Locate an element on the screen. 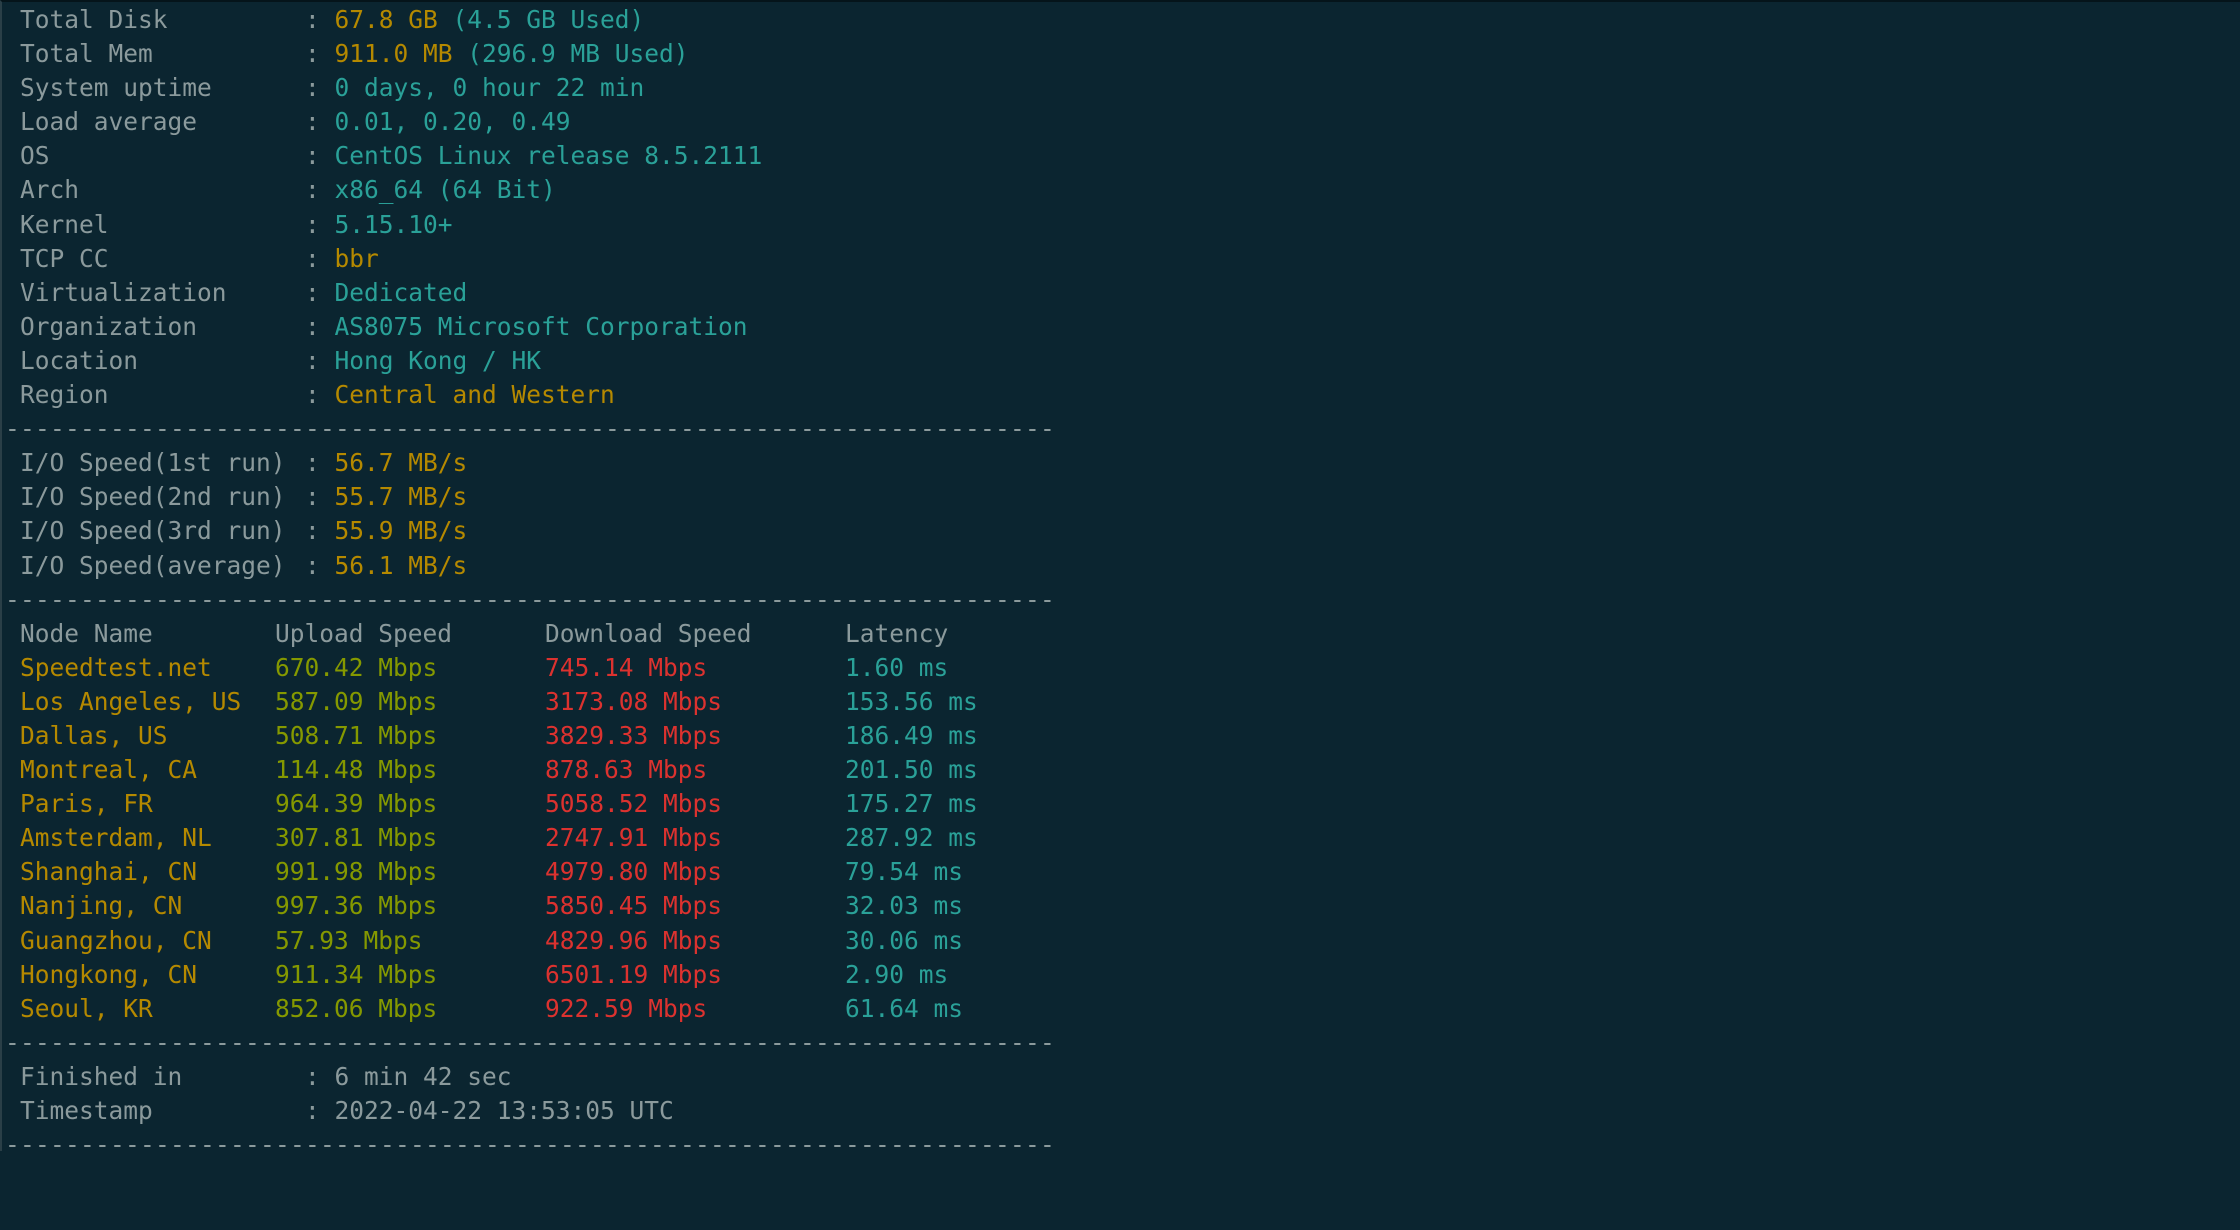 The height and width of the screenshot is (1230, 2240). node-name: Nanjing, CN is located at coordinates (101, 906).